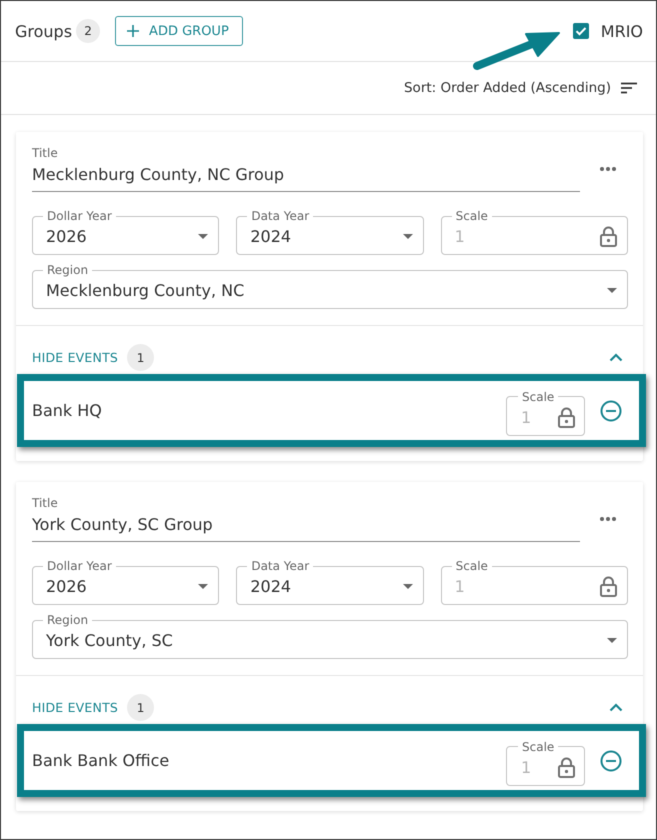 The height and width of the screenshot is (840, 657). Describe the element at coordinates (330, 286) in the screenshot. I see `select-field: Region Mecklenburg County, NC` at that location.